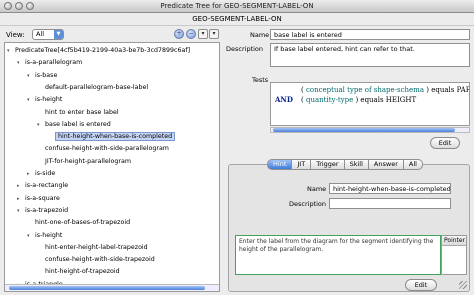 This screenshot has height=295, width=474. What do you see at coordinates (203, 34) in the screenshot?
I see `expand-menu-button: ▾` at bounding box center [203, 34].